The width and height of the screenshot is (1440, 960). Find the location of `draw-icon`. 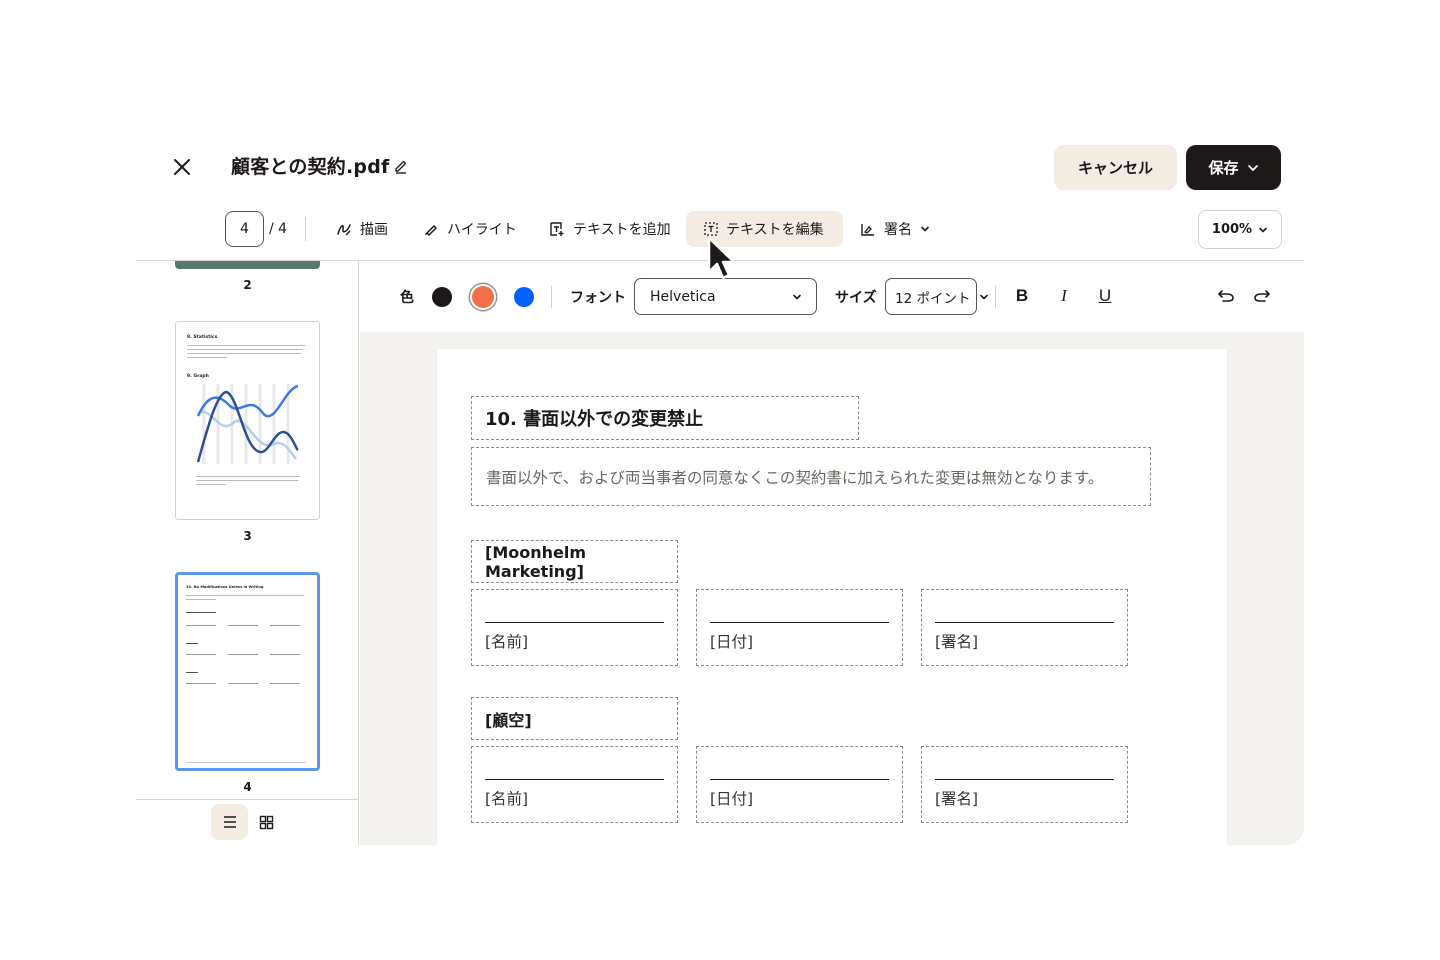

draw-icon is located at coordinates (344, 230).